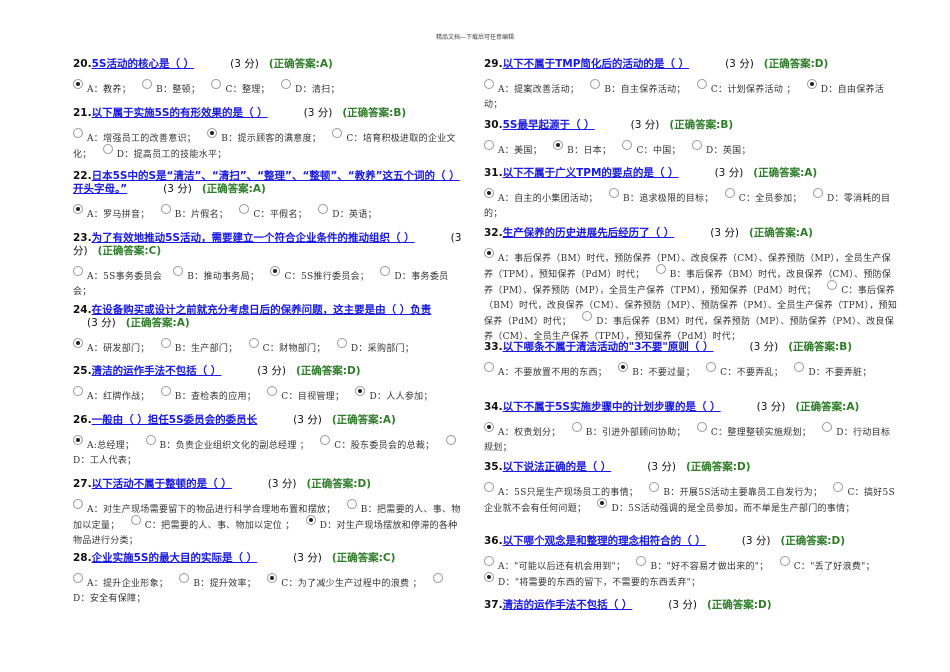 This screenshot has height=672, width=950. What do you see at coordinates (173, 484) in the screenshot?
I see `question-link: 以下活动不属于整顿的是（ ）` at bounding box center [173, 484].